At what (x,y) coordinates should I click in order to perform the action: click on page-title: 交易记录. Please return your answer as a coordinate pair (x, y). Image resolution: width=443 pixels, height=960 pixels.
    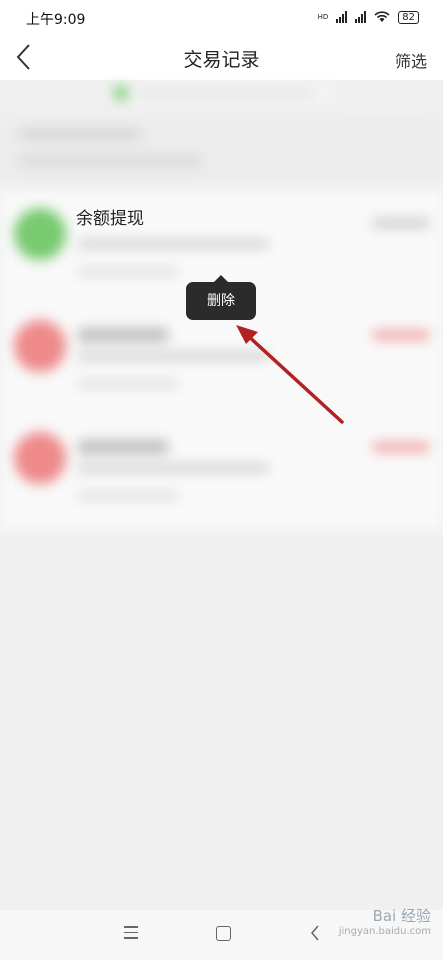
    Looking at the image, I should click on (221, 60).